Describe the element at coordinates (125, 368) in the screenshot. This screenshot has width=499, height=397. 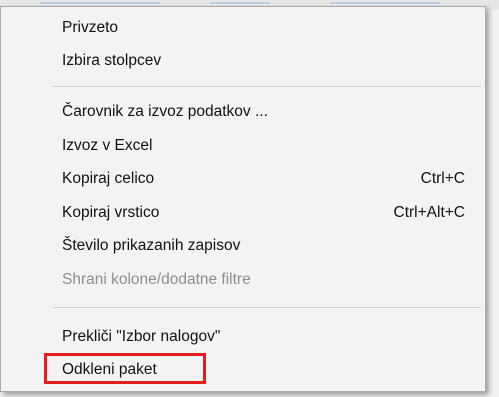
I see `annotation-highlight-box` at that location.